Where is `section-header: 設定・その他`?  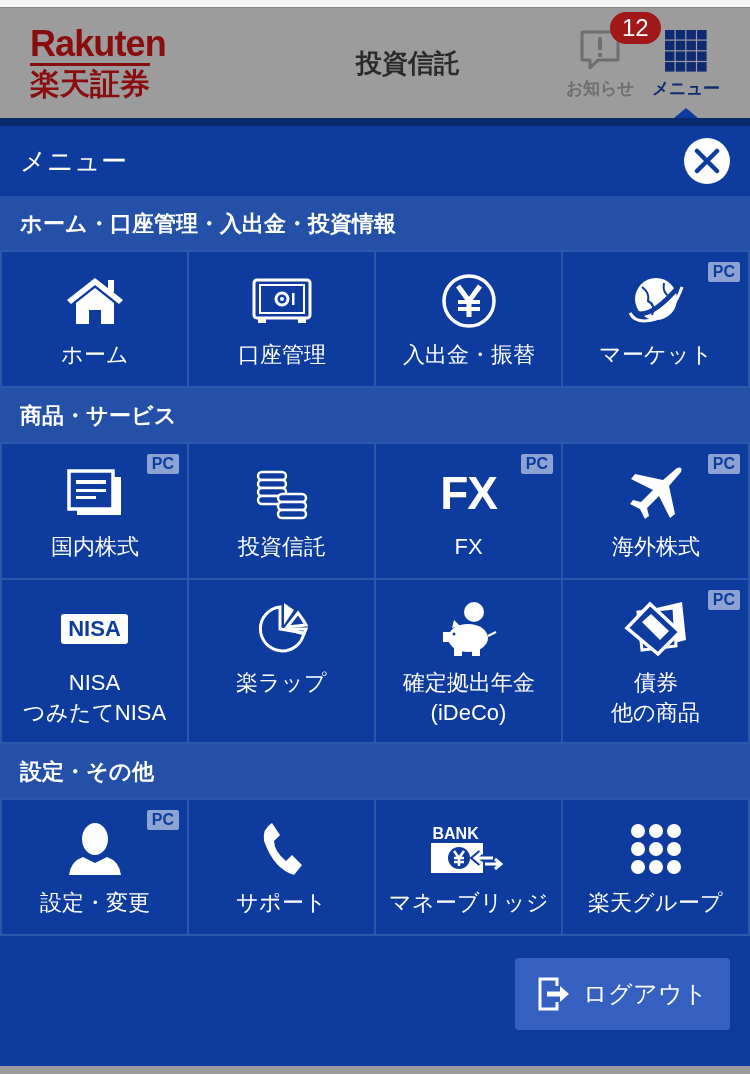 section-header: 設定・その他 is located at coordinates (375, 771).